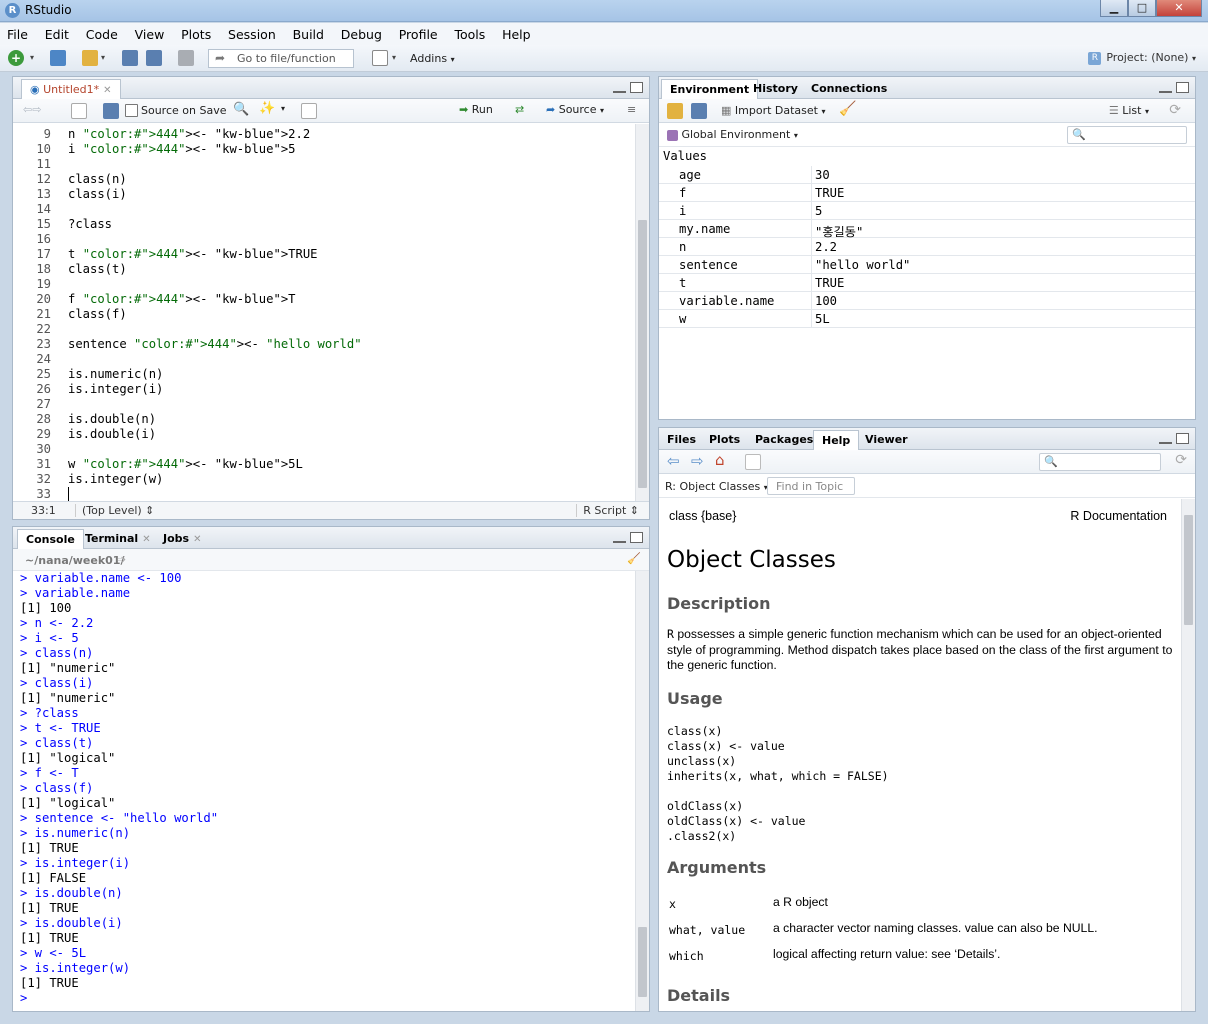 Image resolution: width=1208 pixels, height=1024 pixels. What do you see at coordinates (241, 109) in the screenshot?
I see `search-icon: 🔍` at bounding box center [241, 109].